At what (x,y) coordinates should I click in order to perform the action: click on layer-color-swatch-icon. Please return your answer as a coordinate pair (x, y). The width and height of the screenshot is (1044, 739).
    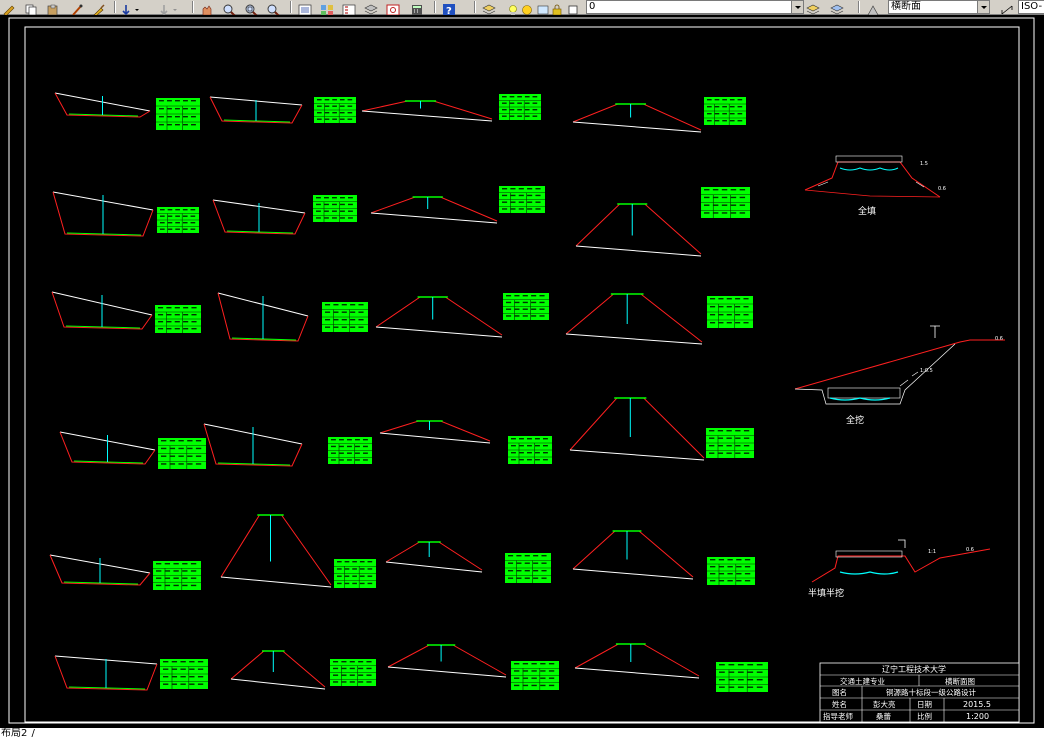
    Looking at the image, I should click on (573, 8).